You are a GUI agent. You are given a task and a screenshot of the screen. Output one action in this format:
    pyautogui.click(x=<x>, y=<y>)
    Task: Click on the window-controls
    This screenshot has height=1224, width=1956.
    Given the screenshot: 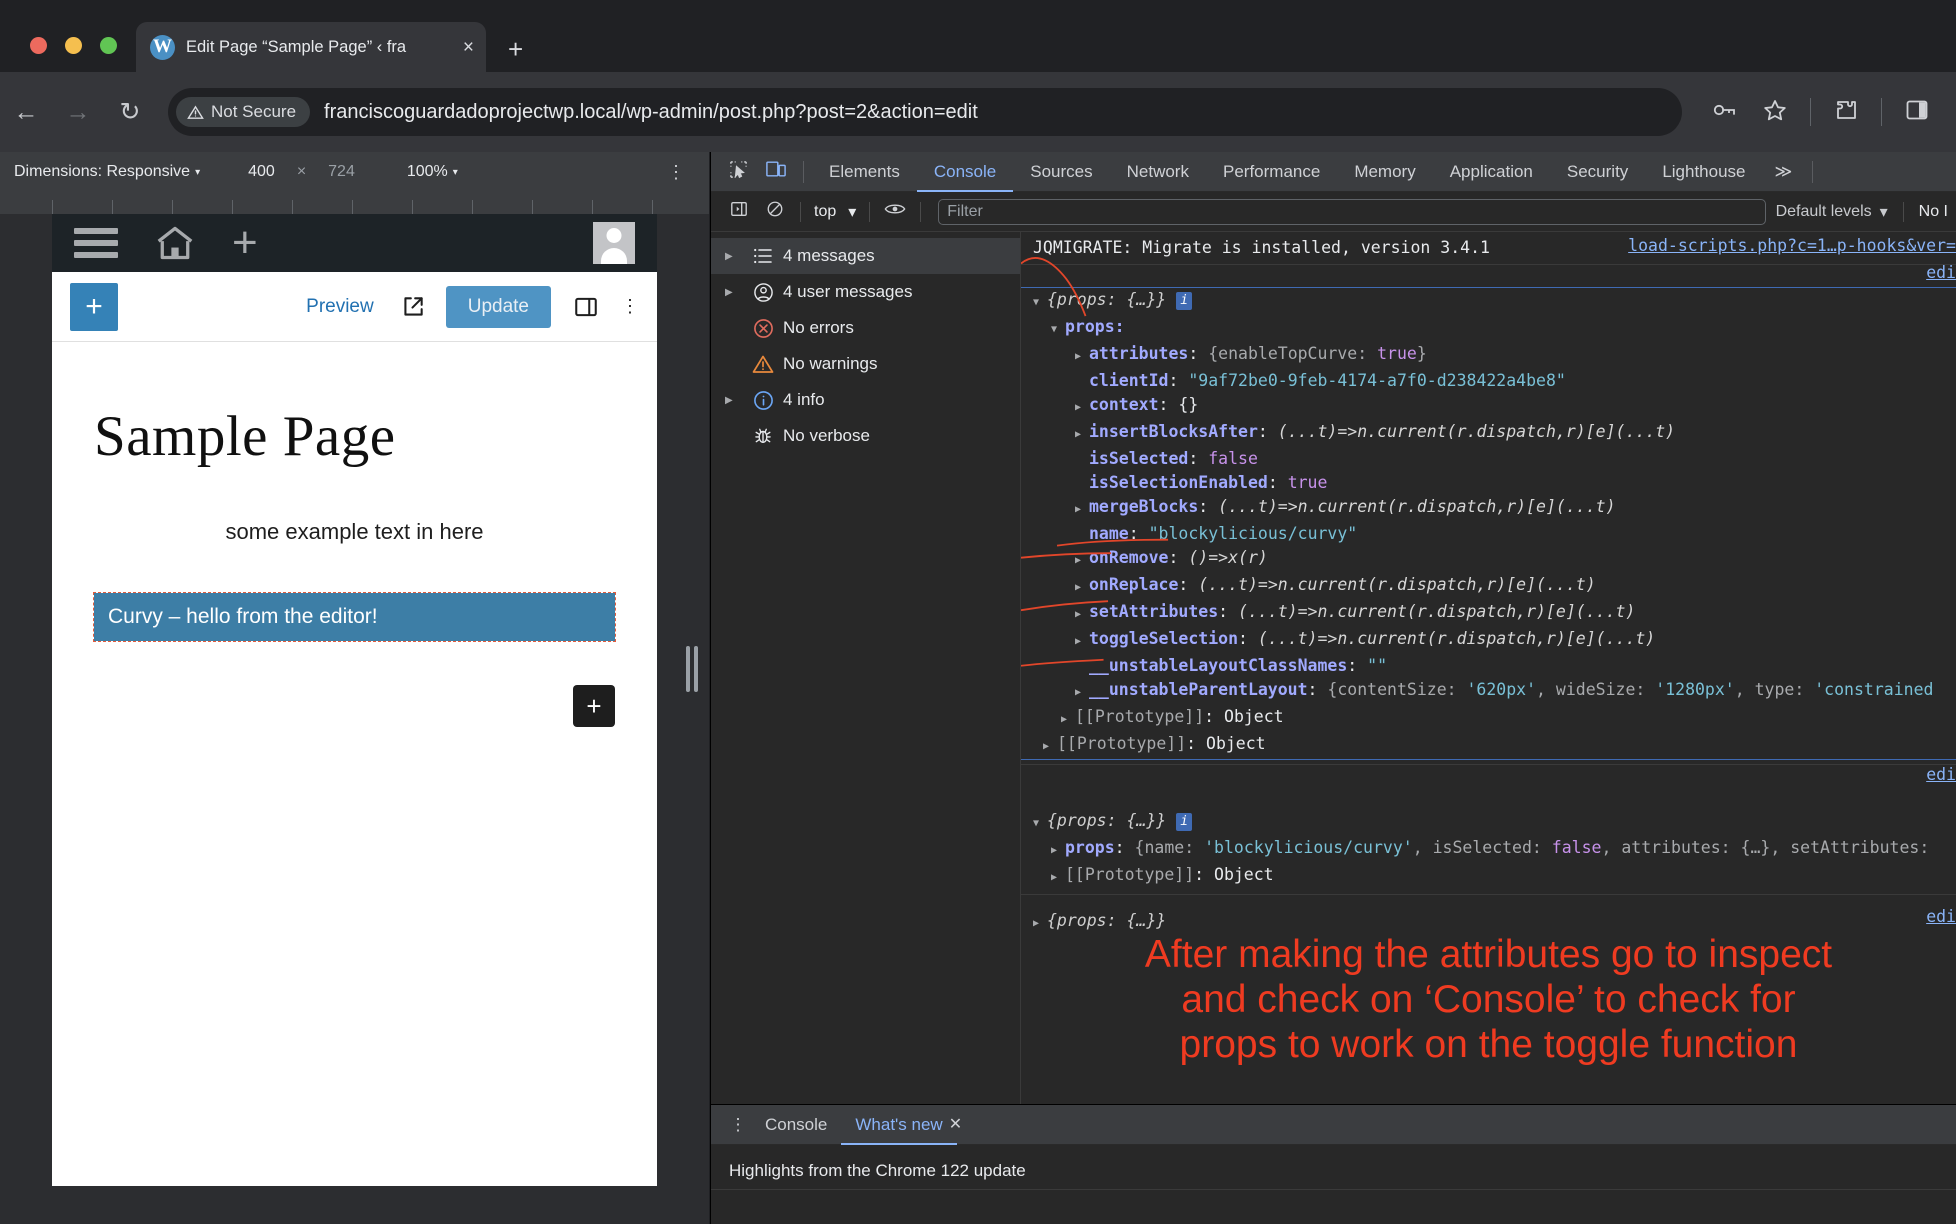 What is the action you would take?
    pyautogui.click(x=73, y=45)
    